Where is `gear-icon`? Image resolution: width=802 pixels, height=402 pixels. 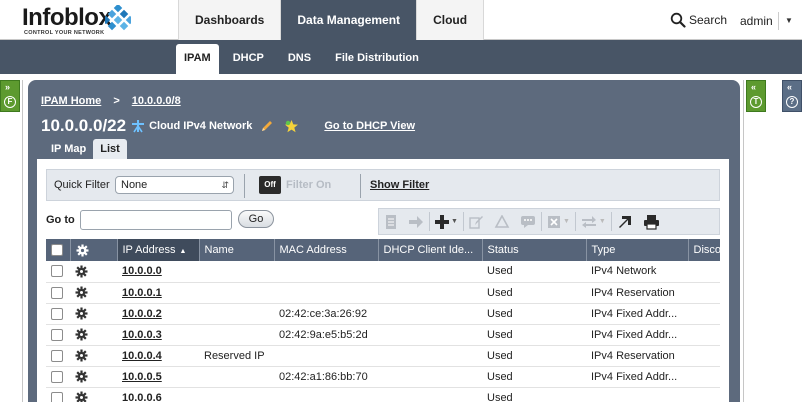 gear-icon is located at coordinates (82, 250).